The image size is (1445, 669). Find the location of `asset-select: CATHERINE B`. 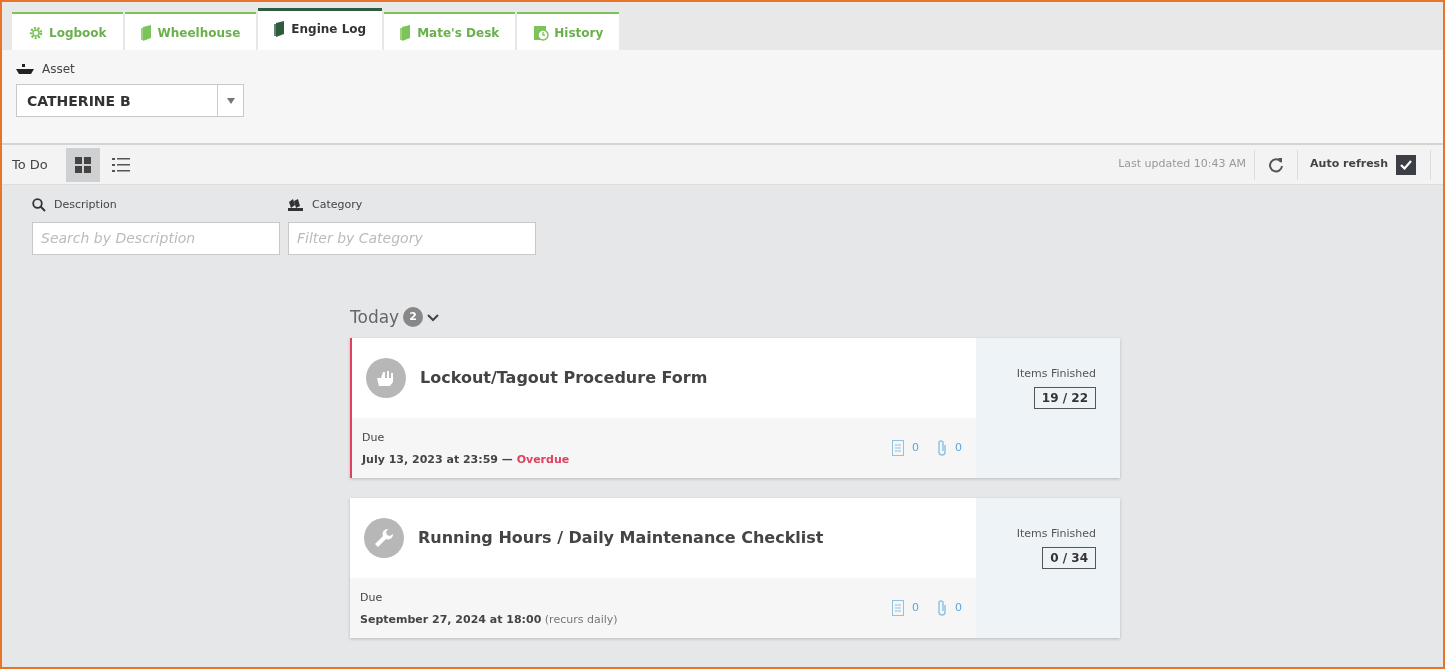

asset-select: CATHERINE B is located at coordinates (130, 100).